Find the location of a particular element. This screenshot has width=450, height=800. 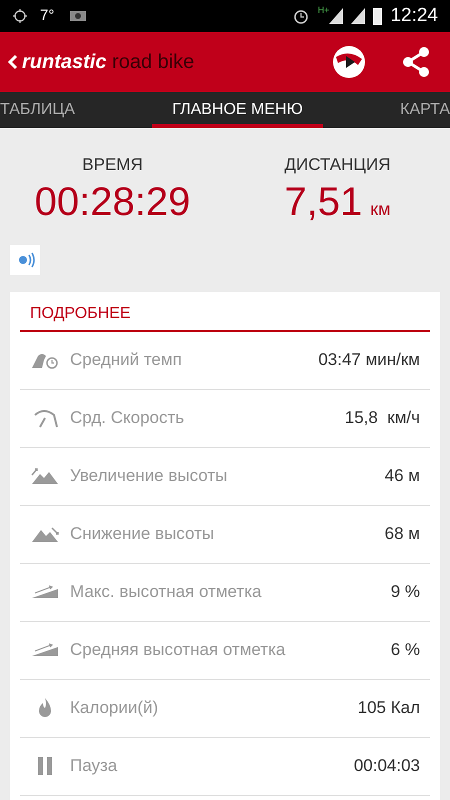

flame-icon is located at coordinates (45, 708).